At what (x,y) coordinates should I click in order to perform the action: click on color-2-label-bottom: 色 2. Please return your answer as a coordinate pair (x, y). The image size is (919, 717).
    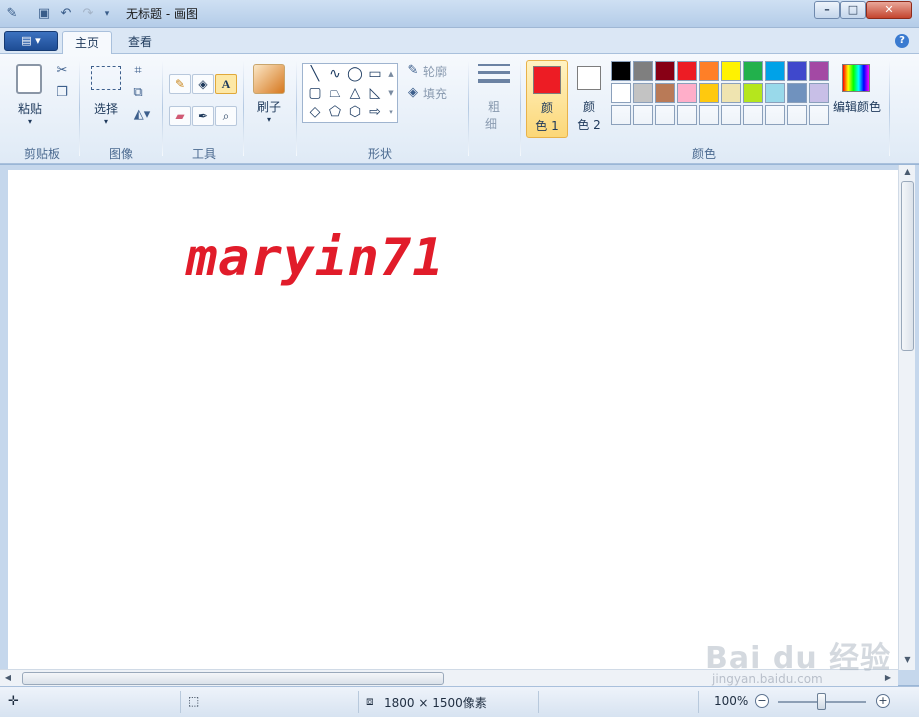
    Looking at the image, I should click on (589, 124).